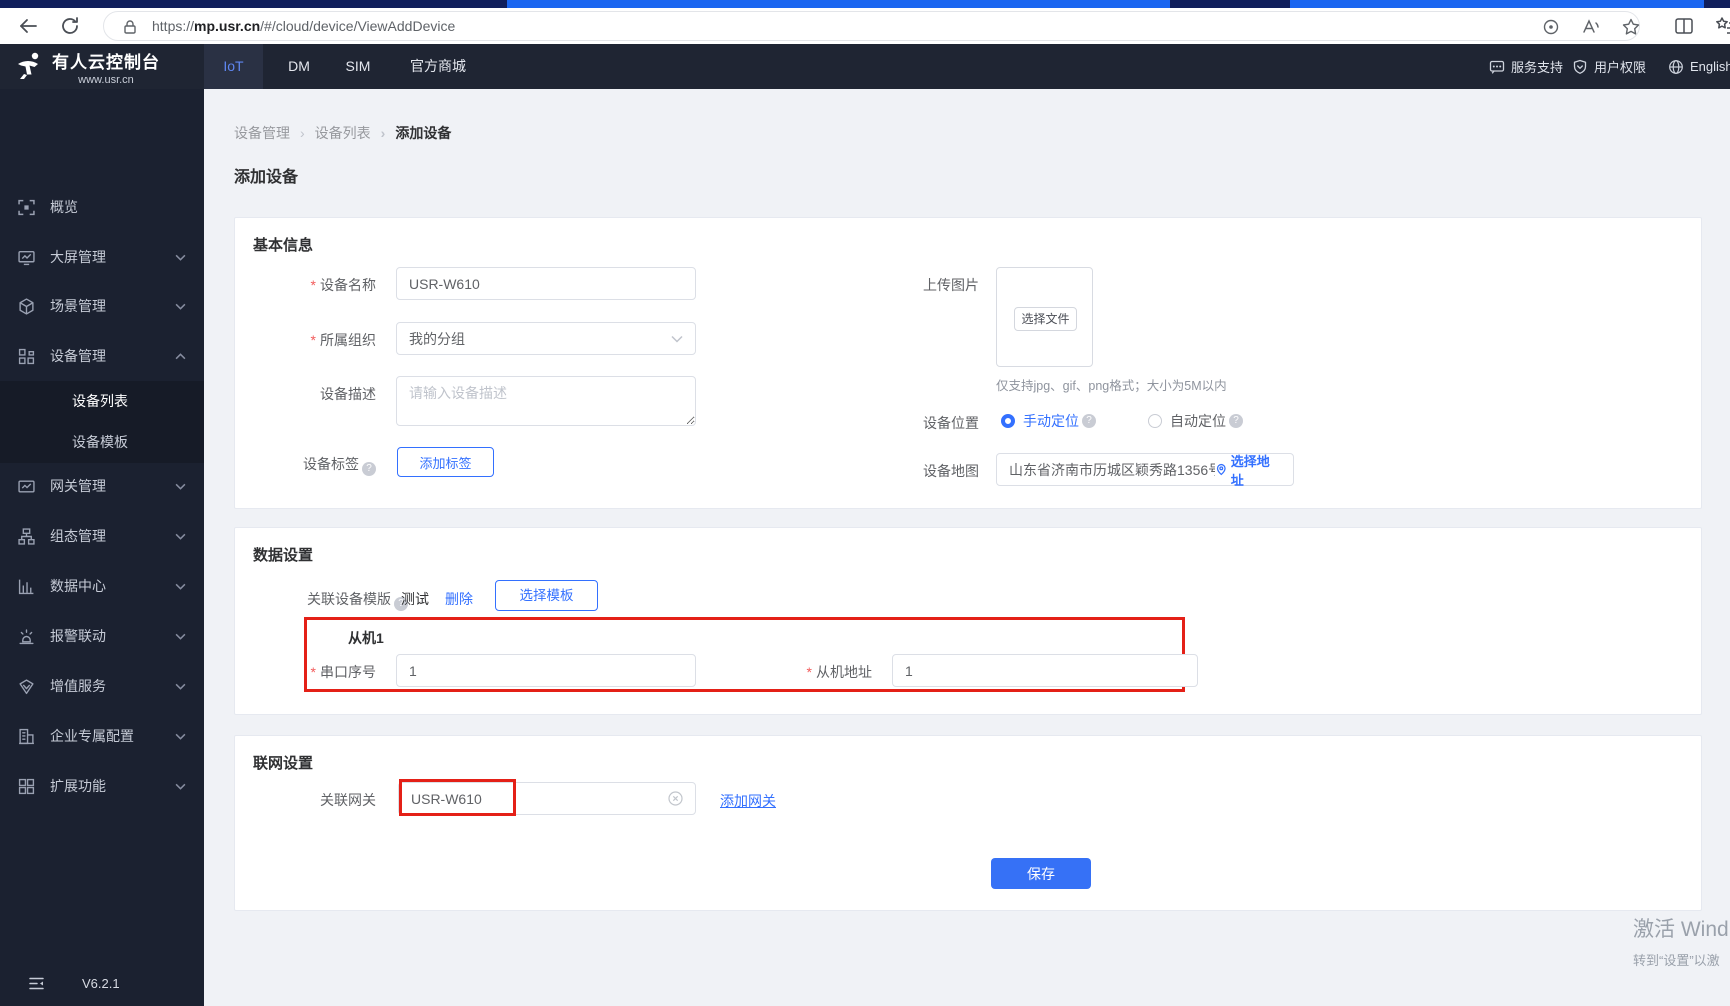 This screenshot has width=1730, height=1006. I want to click on geolocation-icon, so click(1551, 27).